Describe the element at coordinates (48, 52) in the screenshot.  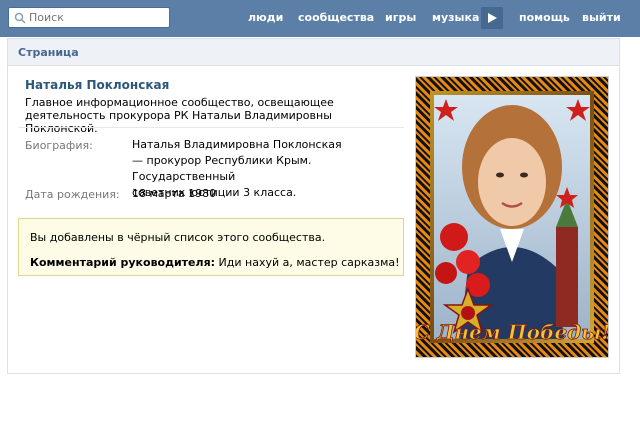
I see `card-header-title: Страница` at that location.